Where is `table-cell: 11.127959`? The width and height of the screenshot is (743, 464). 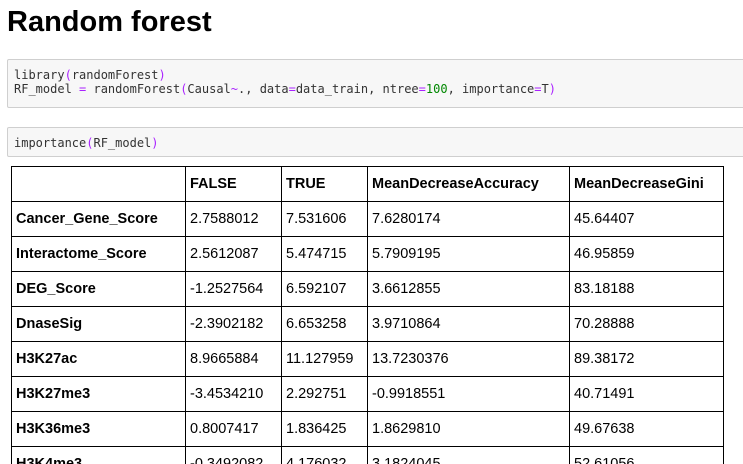
table-cell: 11.127959 is located at coordinates (324, 359).